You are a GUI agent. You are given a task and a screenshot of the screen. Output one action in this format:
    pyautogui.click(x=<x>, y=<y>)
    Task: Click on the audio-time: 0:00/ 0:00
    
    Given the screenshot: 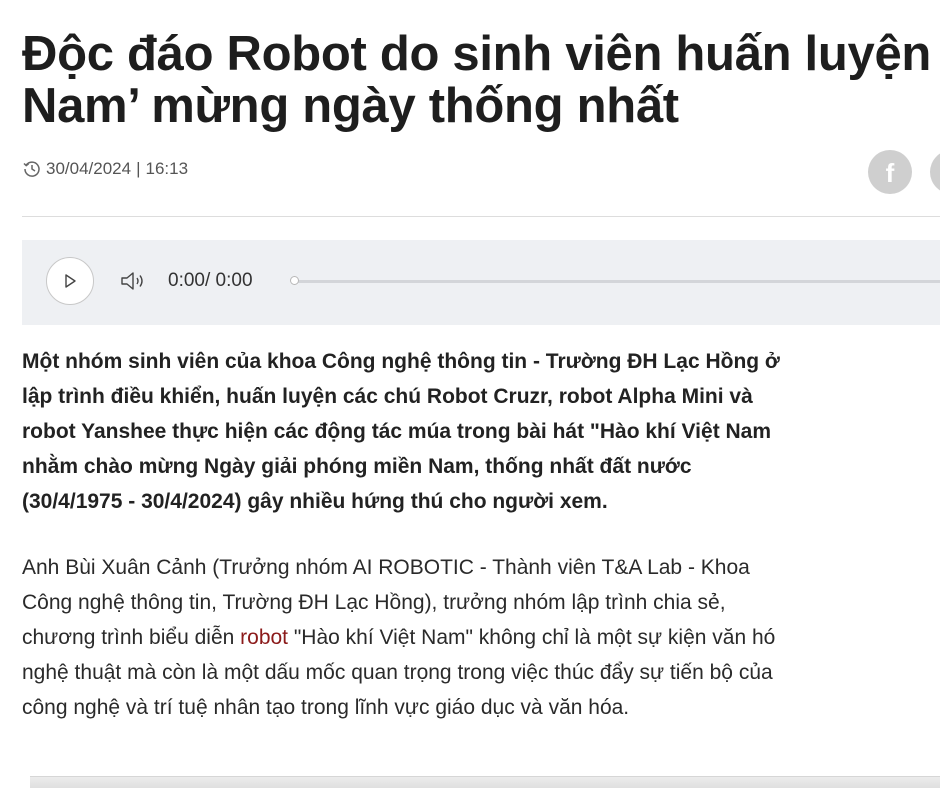 What is the action you would take?
    pyautogui.click(x=210, y=281)
    